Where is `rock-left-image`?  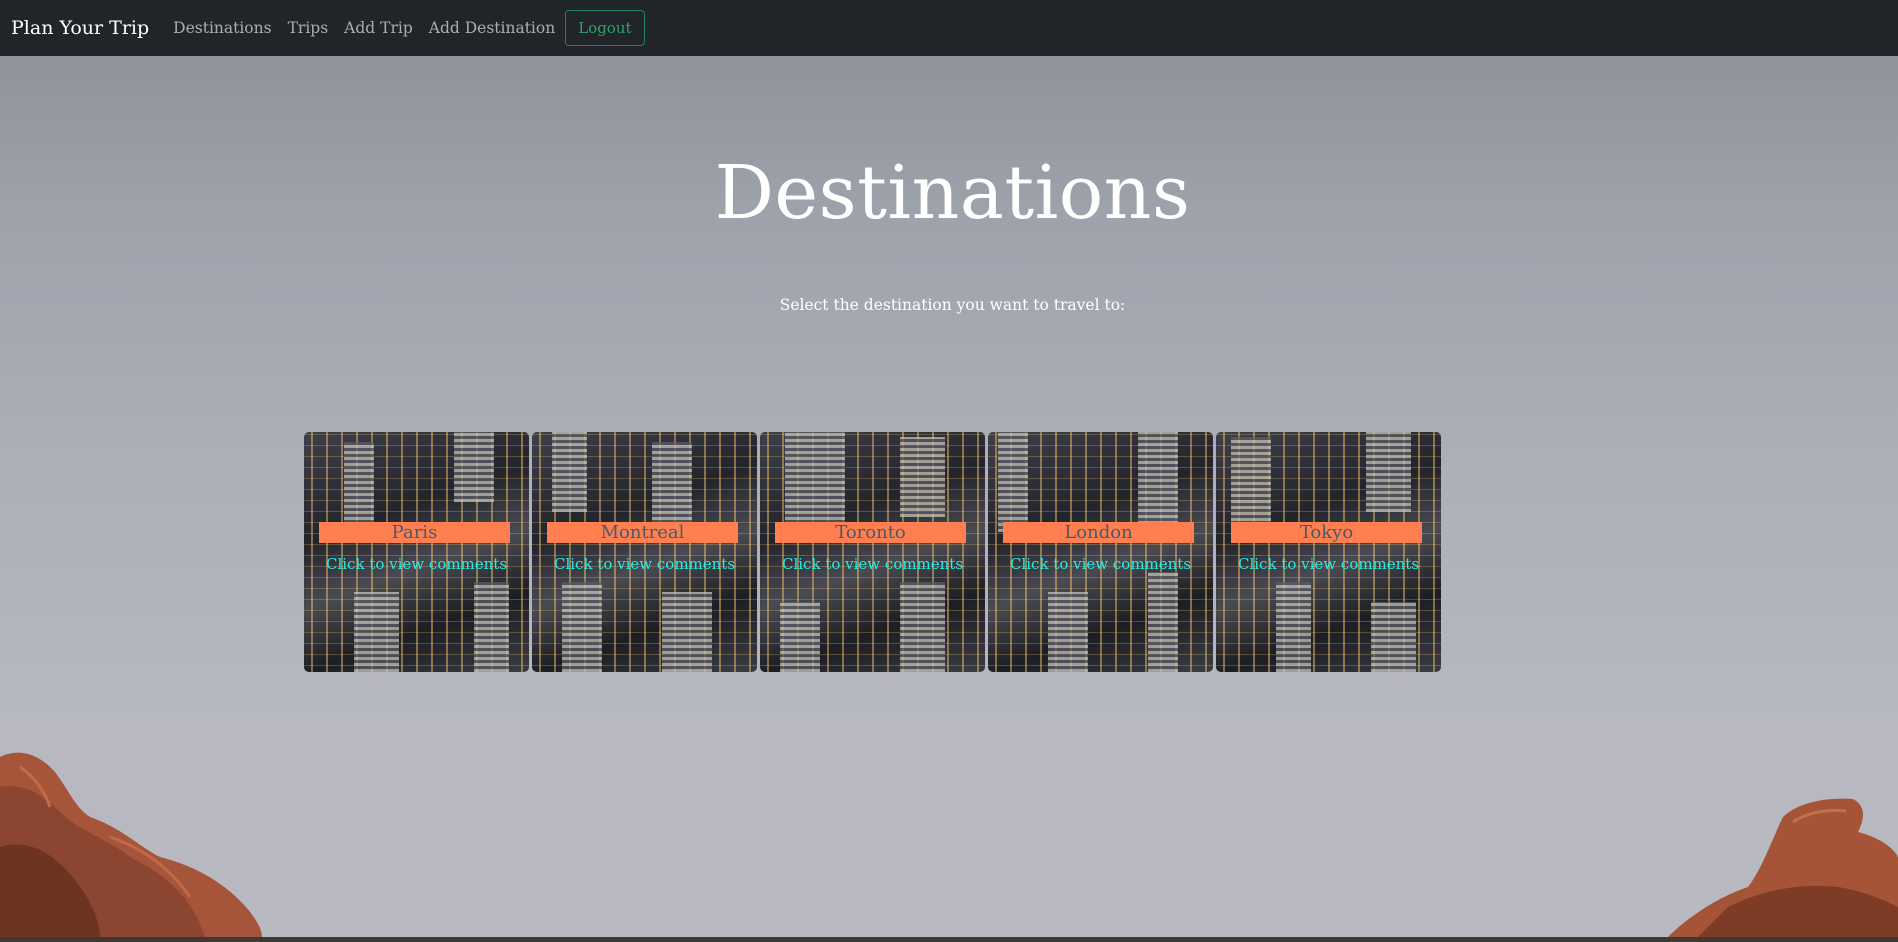 rock-left-image is located at coordinates (131, 844).